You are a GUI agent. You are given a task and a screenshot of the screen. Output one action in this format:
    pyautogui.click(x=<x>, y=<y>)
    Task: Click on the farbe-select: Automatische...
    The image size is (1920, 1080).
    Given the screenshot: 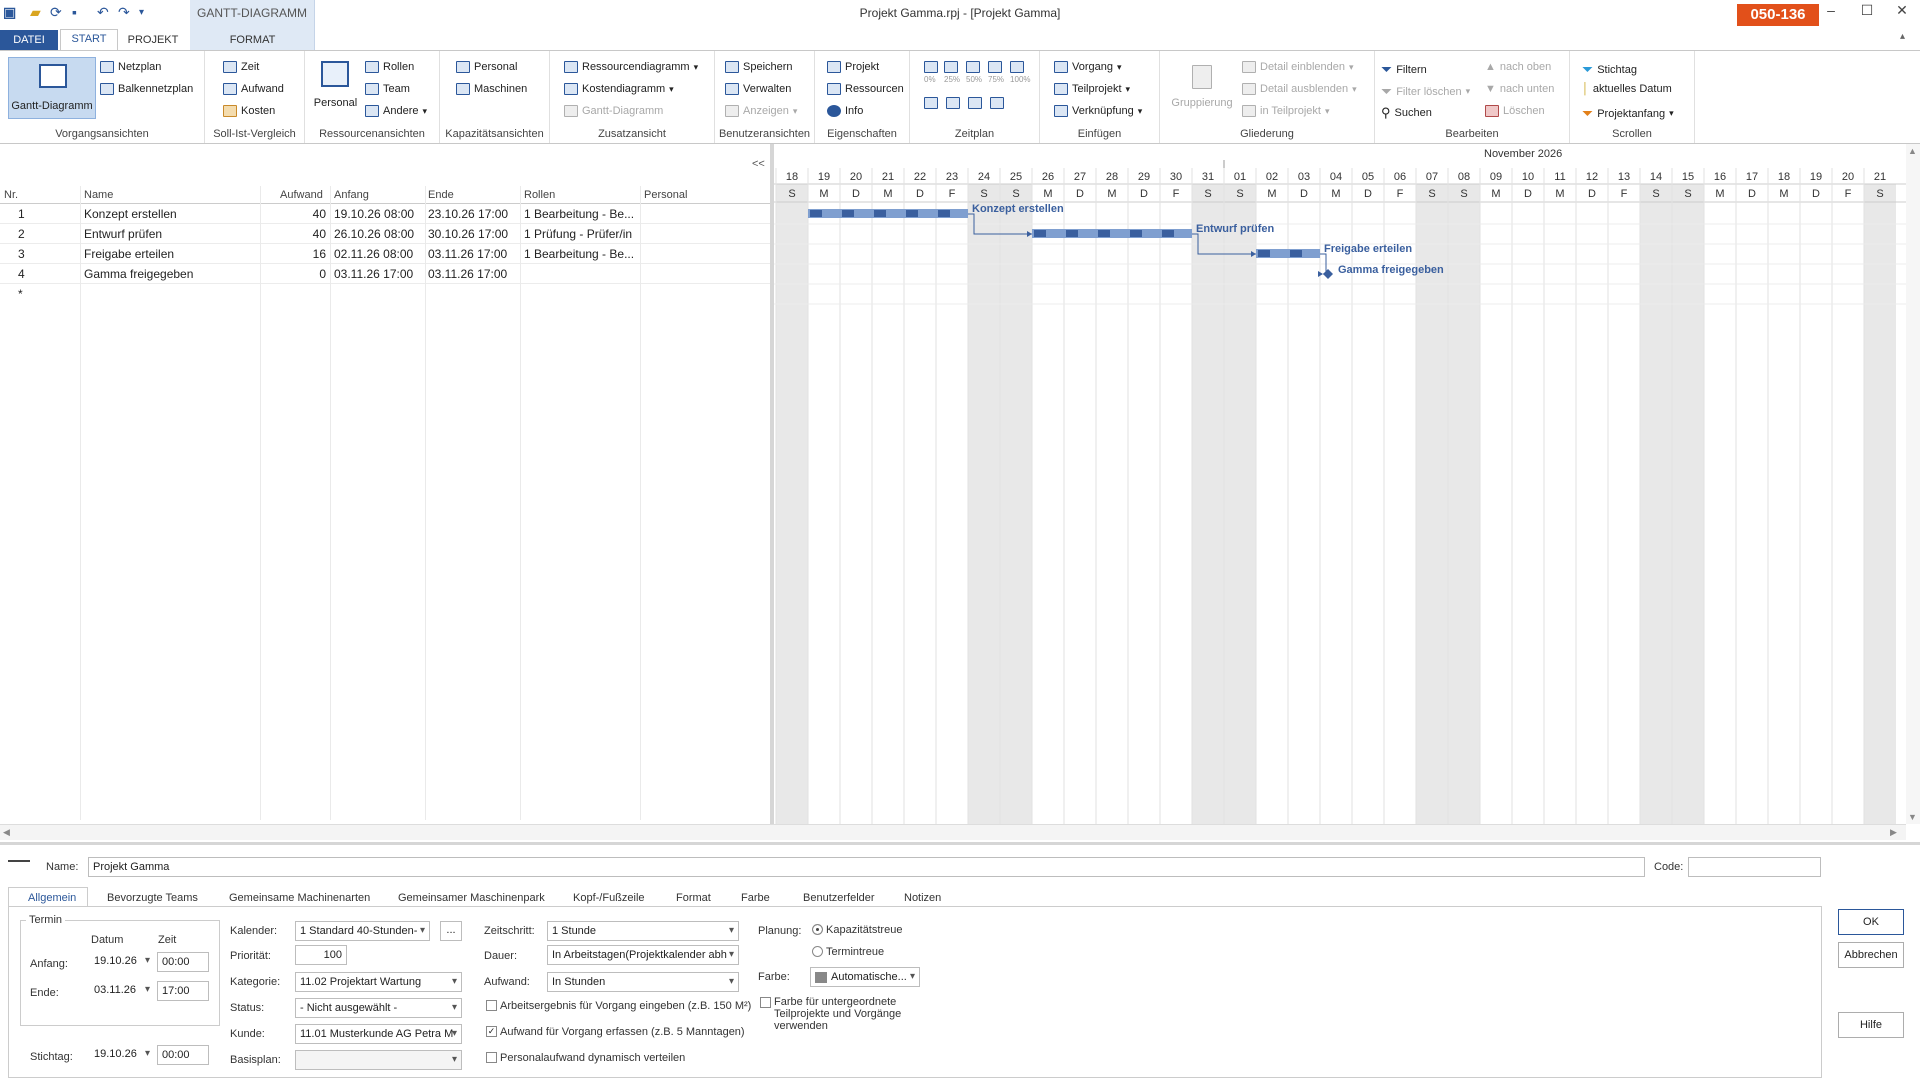 What is the action you would take?
    pyautogui.click(x=865, y=977)
    